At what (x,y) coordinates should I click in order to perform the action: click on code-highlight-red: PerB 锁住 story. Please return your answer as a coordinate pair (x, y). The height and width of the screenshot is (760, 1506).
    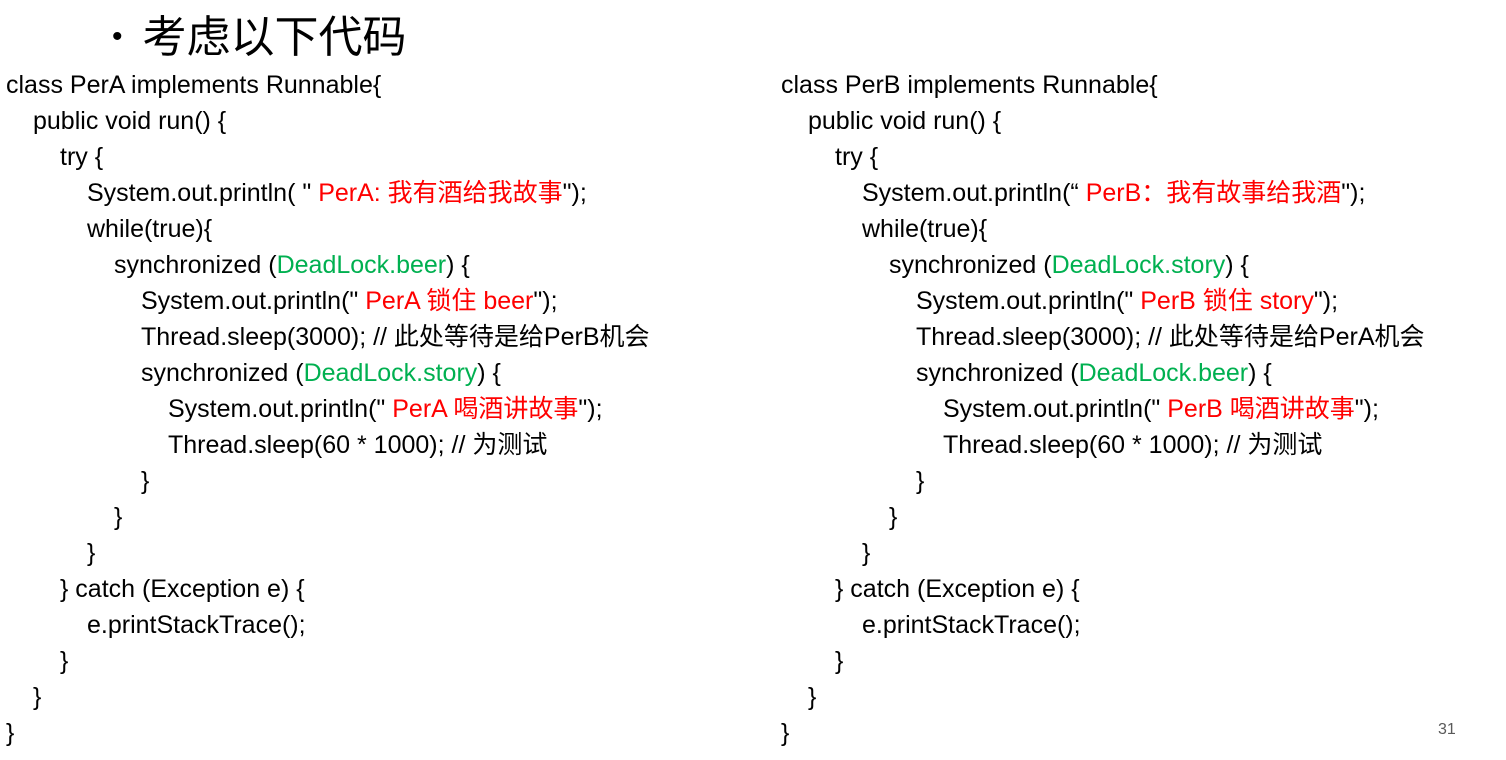
    Looking at the image, I should click on (1227, 301).